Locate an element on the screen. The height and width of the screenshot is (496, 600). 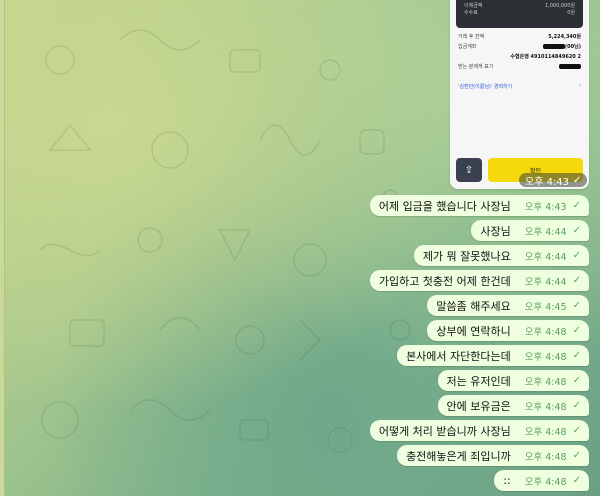
message-bubble: 어제 입금을 했습니다 사장님 오후 4:43 ✓ is located at coordinates (479, 205).